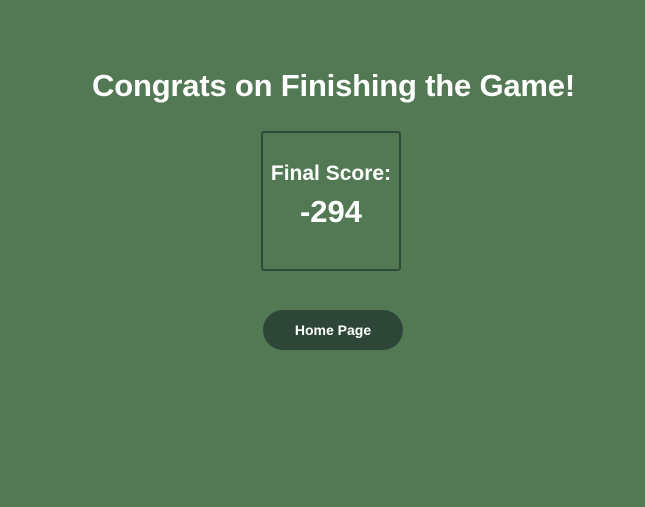 Image resolution: width=645 pixels, height=507 pixels. What do you see at coordinates (331, 211) in the screenshot?
I see `final-score-value: -294` at bounding box center [331, 211].